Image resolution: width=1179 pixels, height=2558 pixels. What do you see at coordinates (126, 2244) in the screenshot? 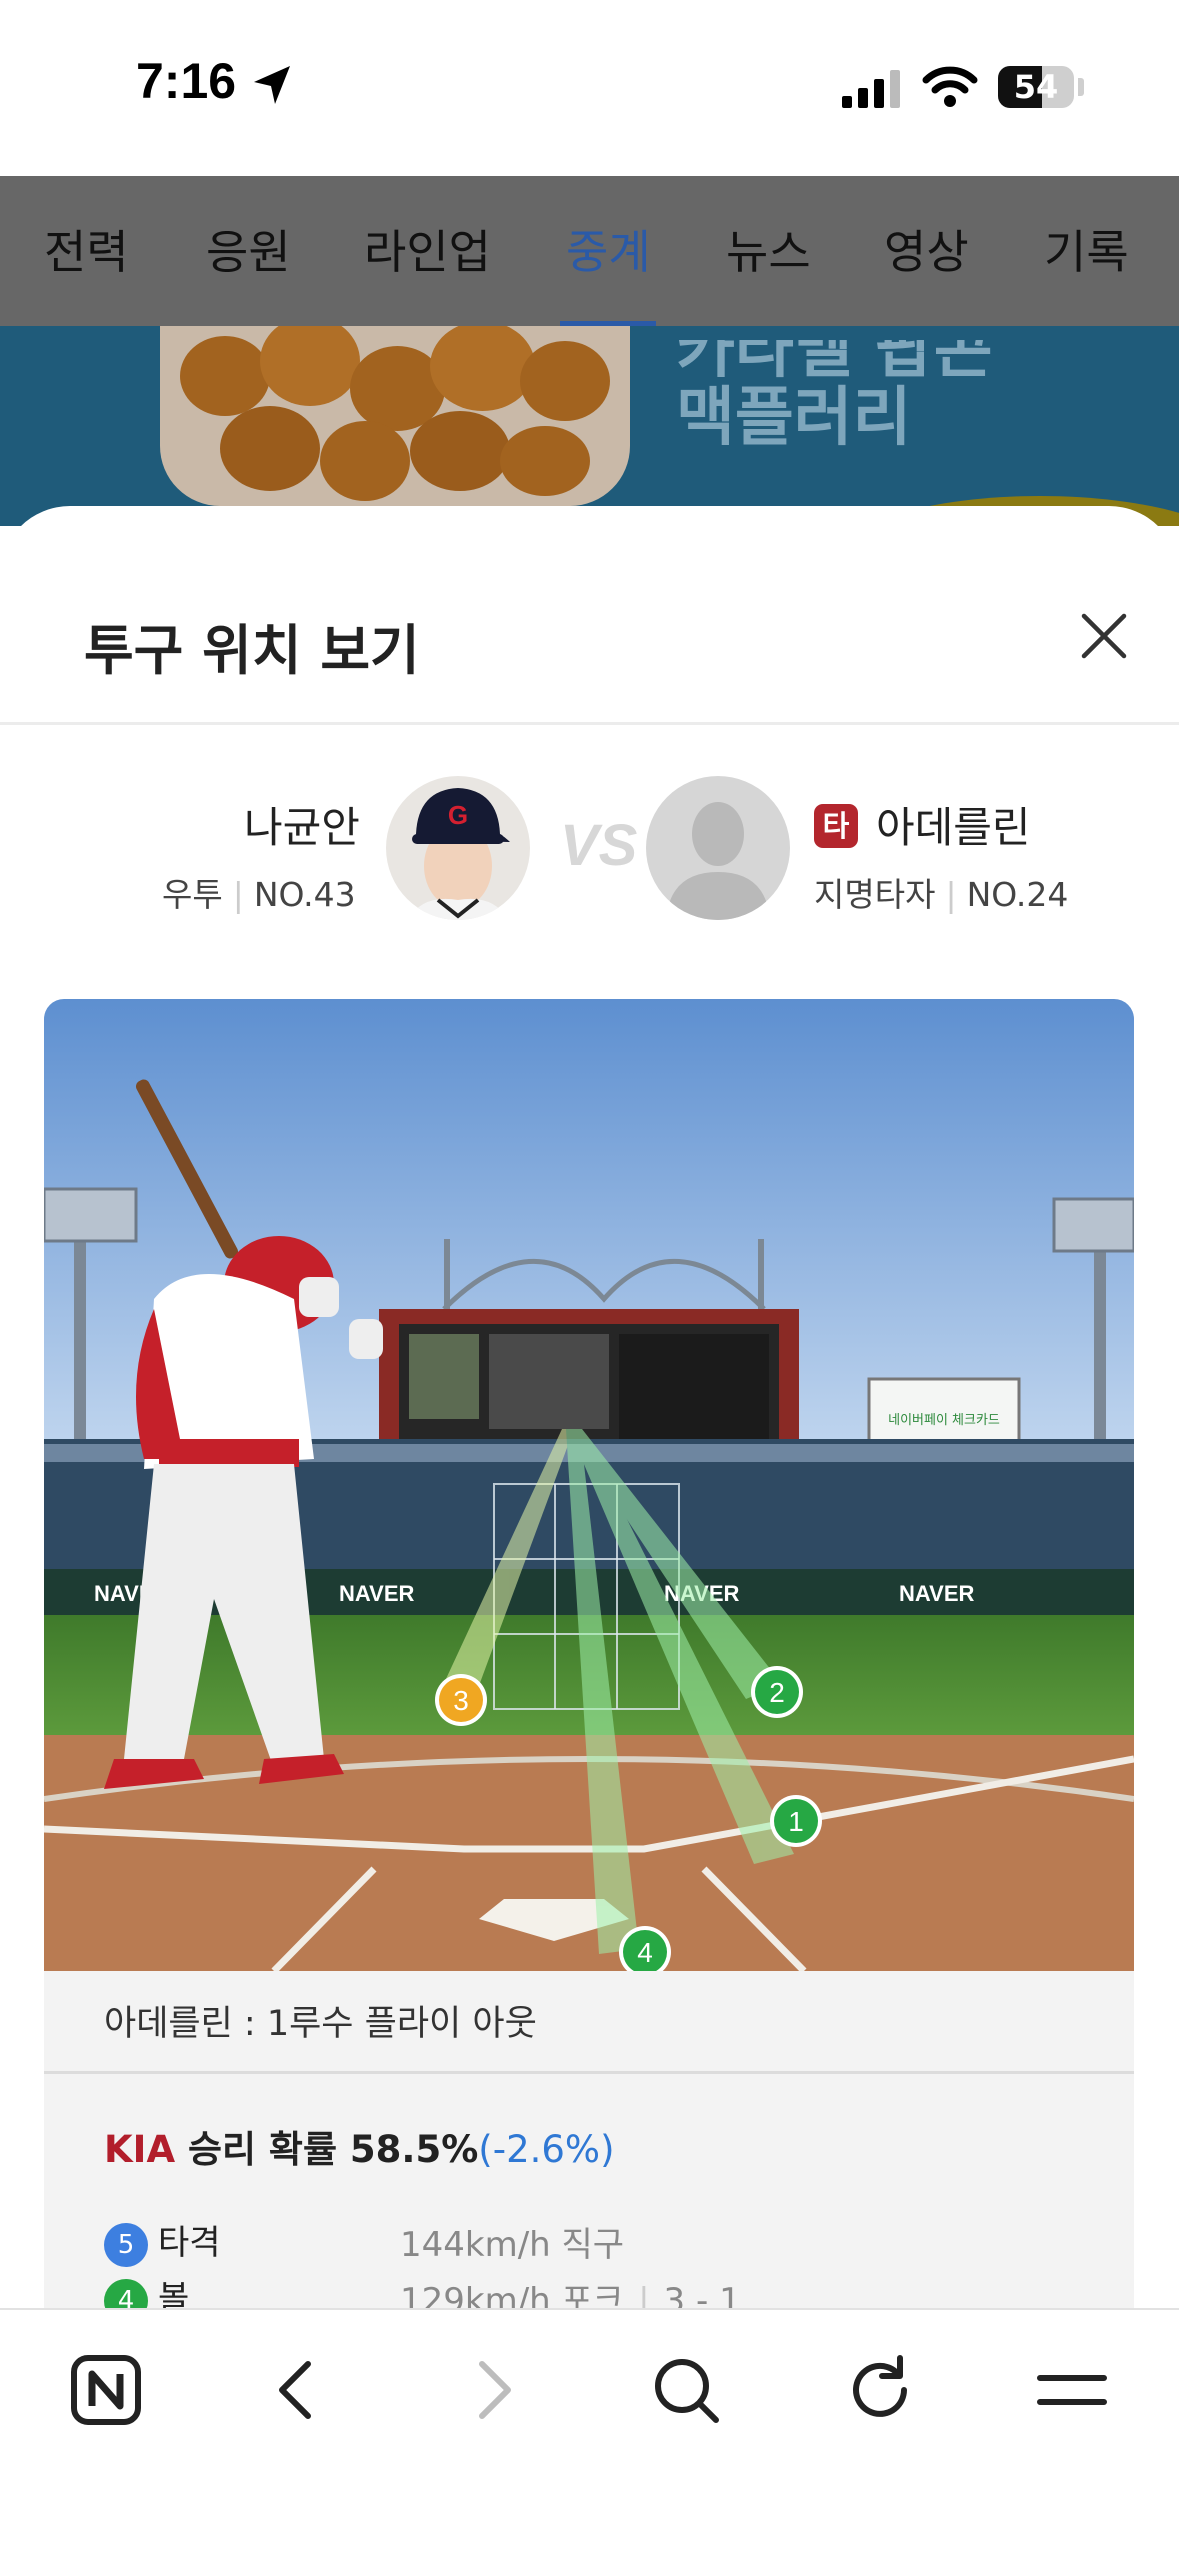
I see `pitch-number: 5` at bounding box center [126, 2244].